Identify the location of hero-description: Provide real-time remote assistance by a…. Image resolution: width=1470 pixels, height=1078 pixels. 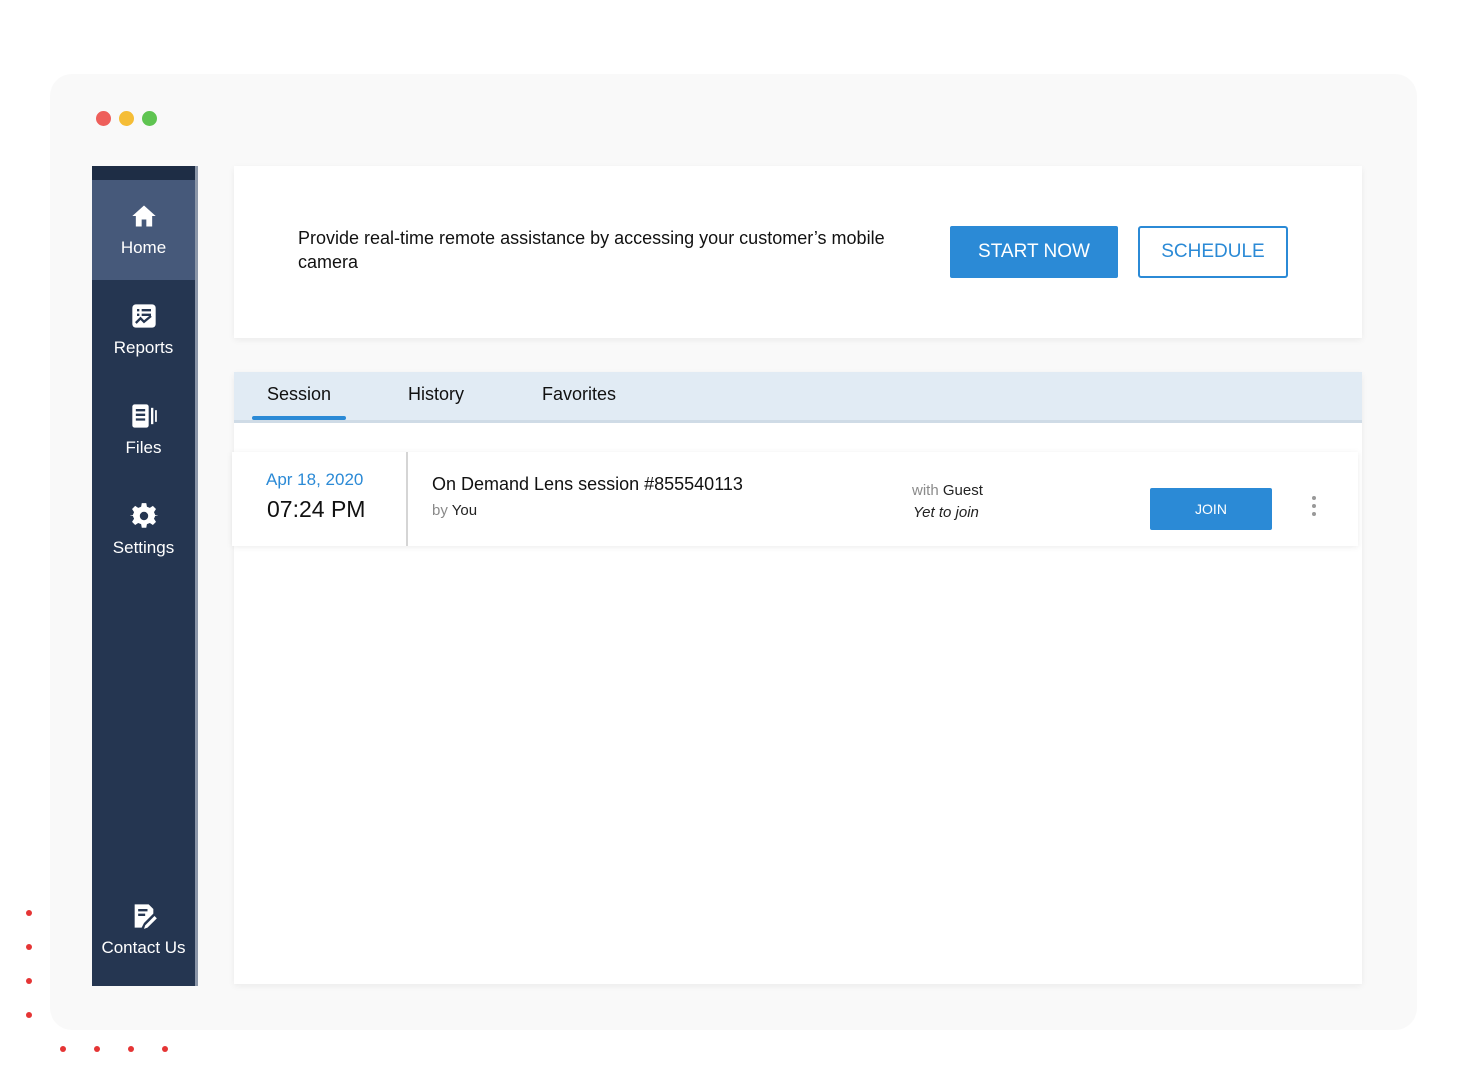
(591, 250).